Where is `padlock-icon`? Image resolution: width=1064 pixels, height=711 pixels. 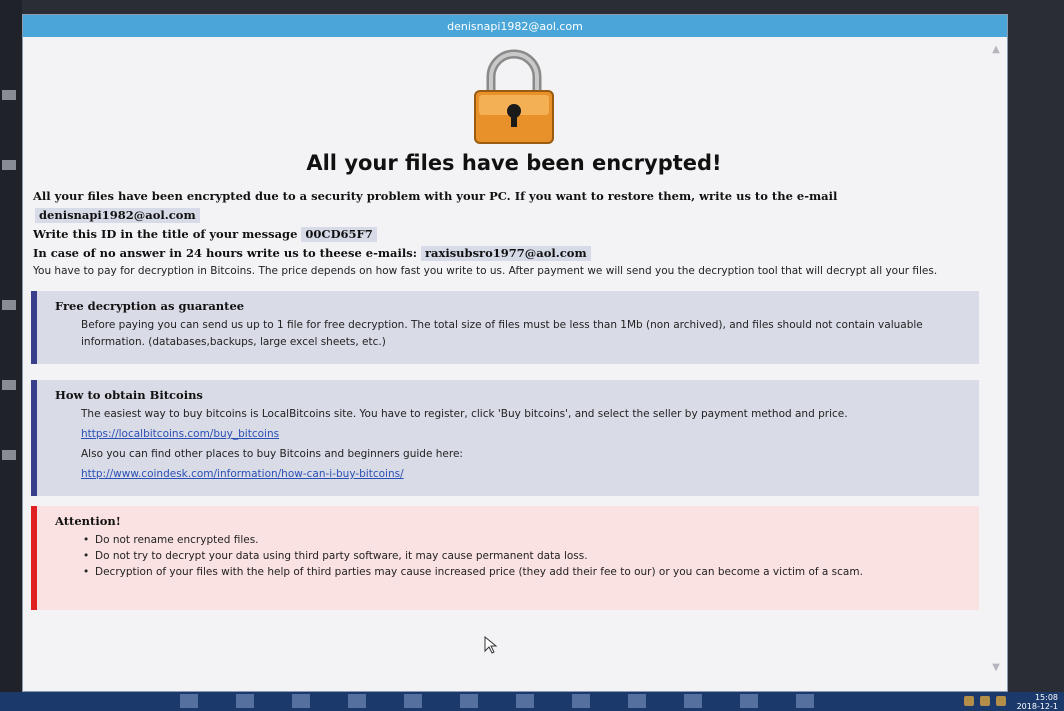 padlock-icon is located at coordinates (514, 96).